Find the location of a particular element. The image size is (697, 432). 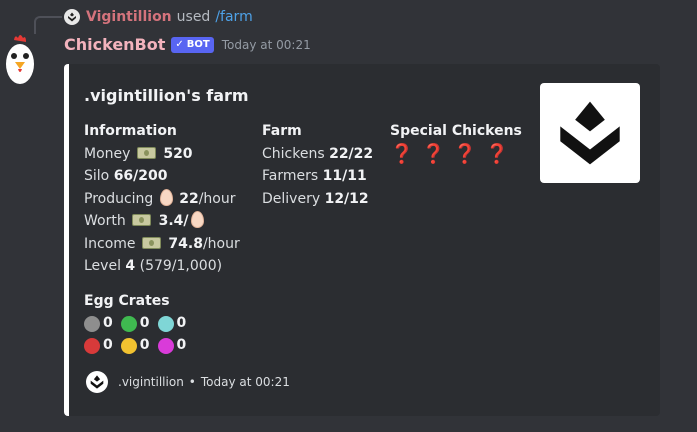

bot-badge: ✓ BOT is located at coordinates (192, 44).